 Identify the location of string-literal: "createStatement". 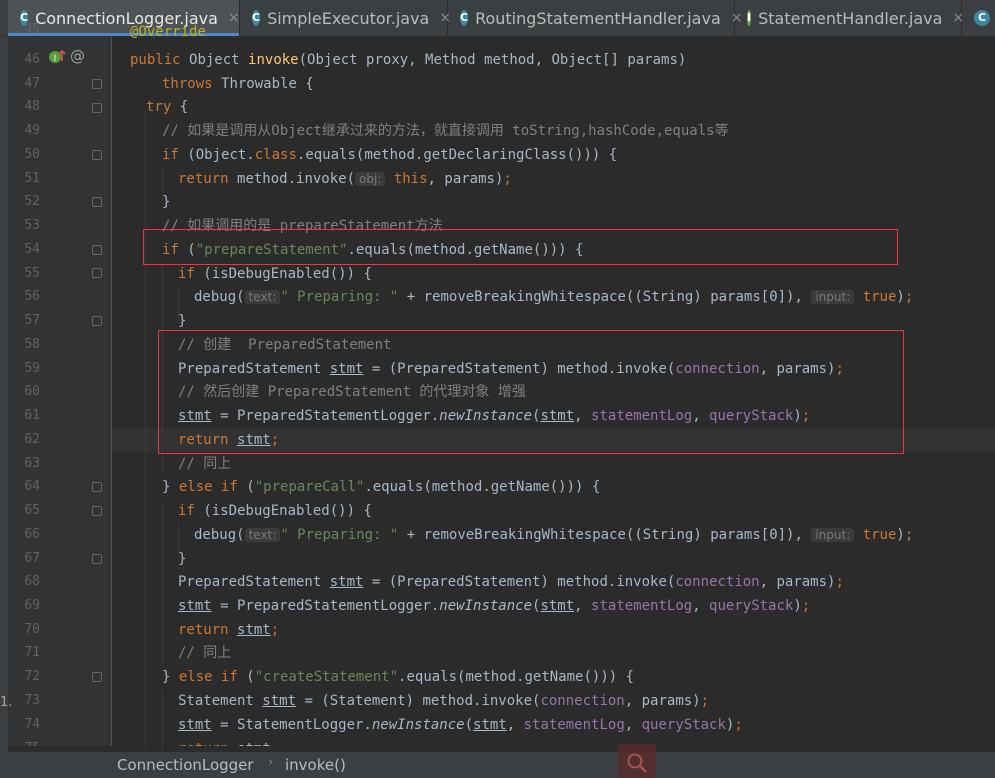
(326, 677).